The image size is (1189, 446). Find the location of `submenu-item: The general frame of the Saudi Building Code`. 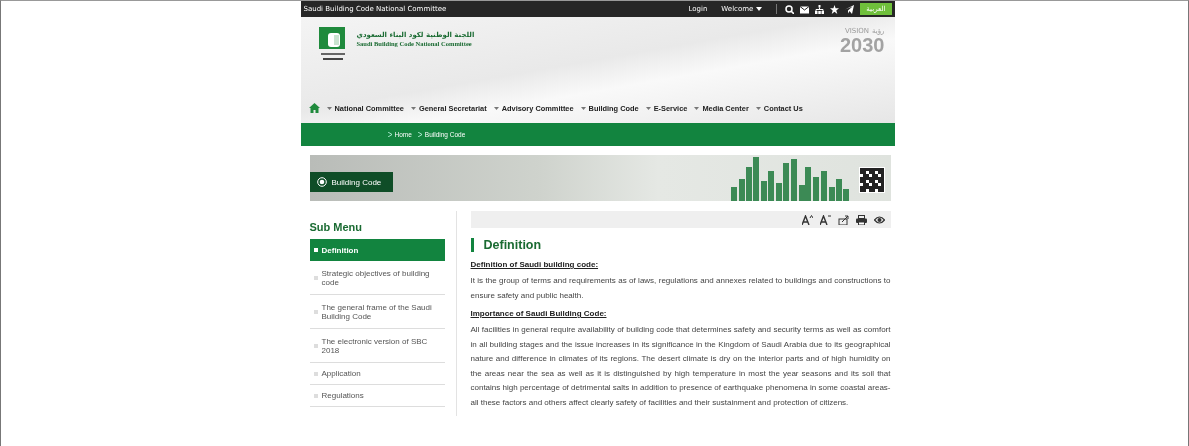

submenu-item: The general frame of the Saudi Building Code is located at coordinates (377, 312).